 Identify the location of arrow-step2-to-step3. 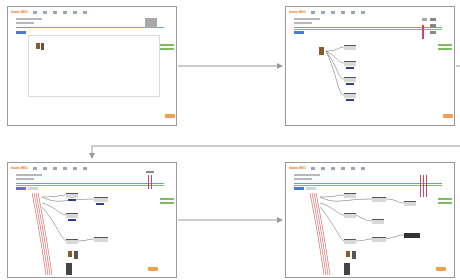
(274, 152).